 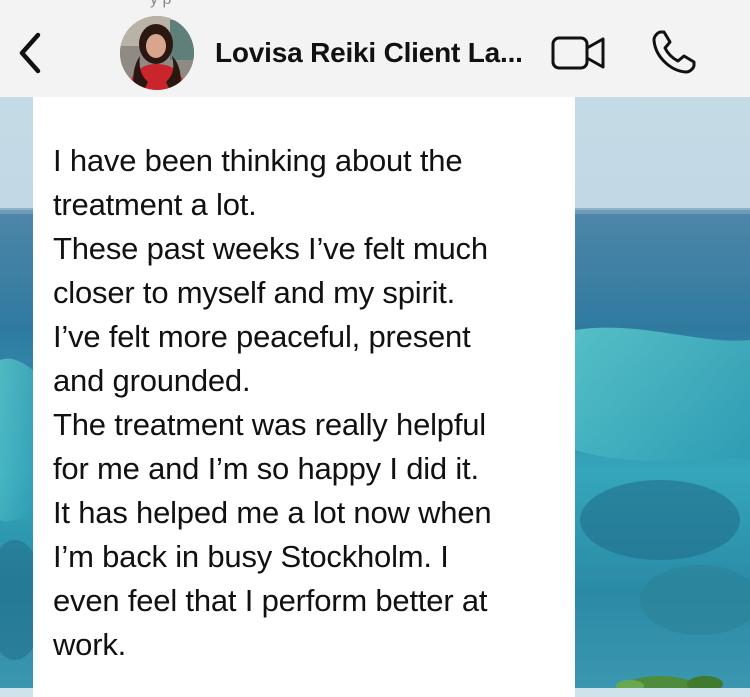 What do you see at coordinates (251, 556) in the screenshot?
I see `message-line: I’m back in busy Stockholm. I` at bounding box center [251, 556].